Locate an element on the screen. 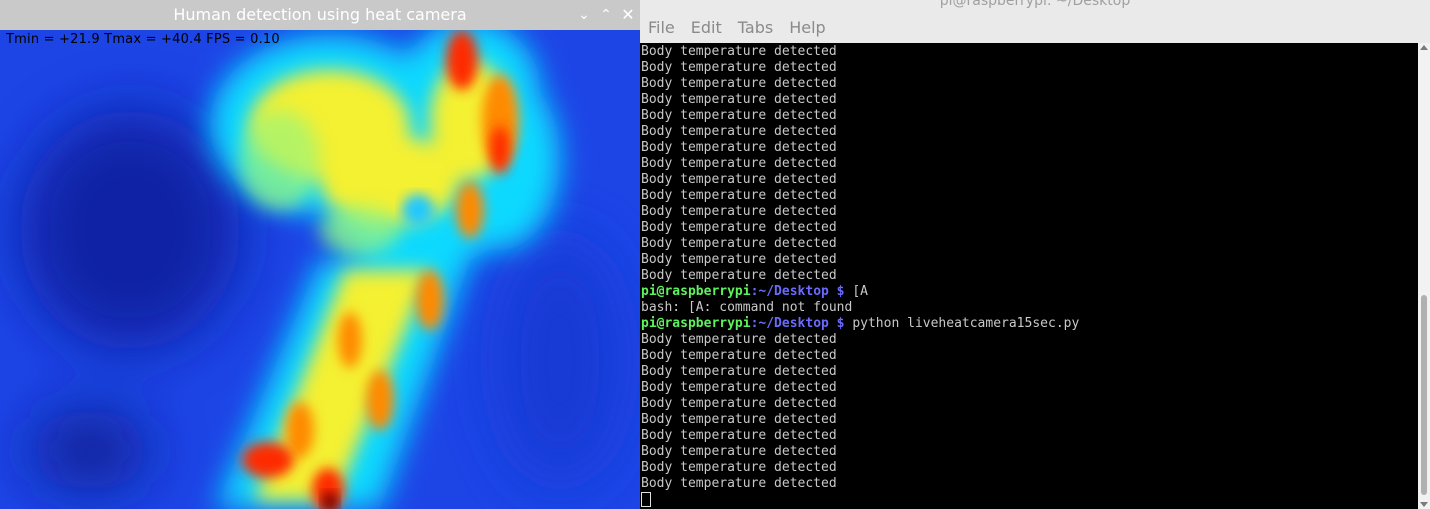 This screenshot has width=1430, height=509. terminal-cursor is located at coordinates (646, 499).